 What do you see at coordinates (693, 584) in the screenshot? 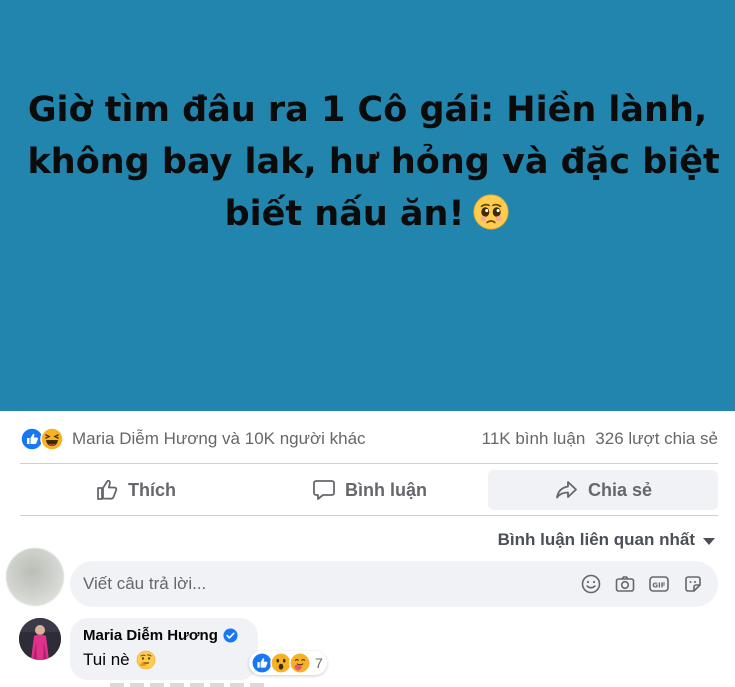
I see `sticker-icon` at bounding box center [693, 584].